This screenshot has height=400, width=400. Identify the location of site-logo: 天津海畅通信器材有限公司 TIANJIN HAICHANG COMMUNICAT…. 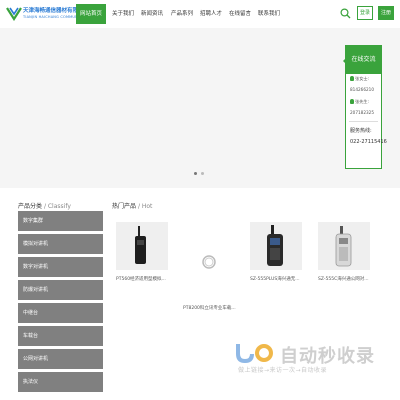
(49, 14).